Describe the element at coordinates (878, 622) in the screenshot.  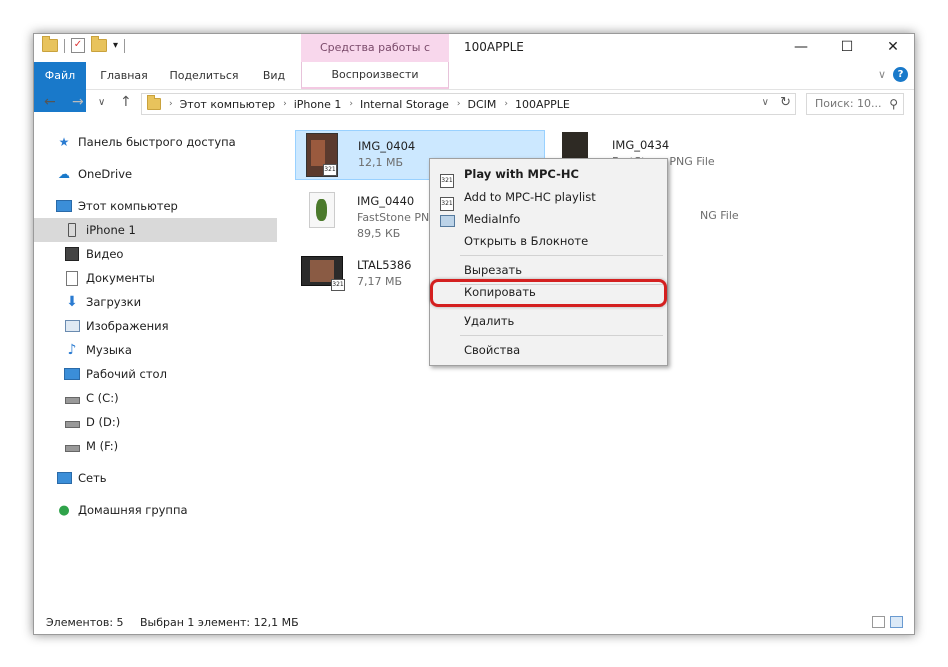
I see `details-view-icon` at that location.